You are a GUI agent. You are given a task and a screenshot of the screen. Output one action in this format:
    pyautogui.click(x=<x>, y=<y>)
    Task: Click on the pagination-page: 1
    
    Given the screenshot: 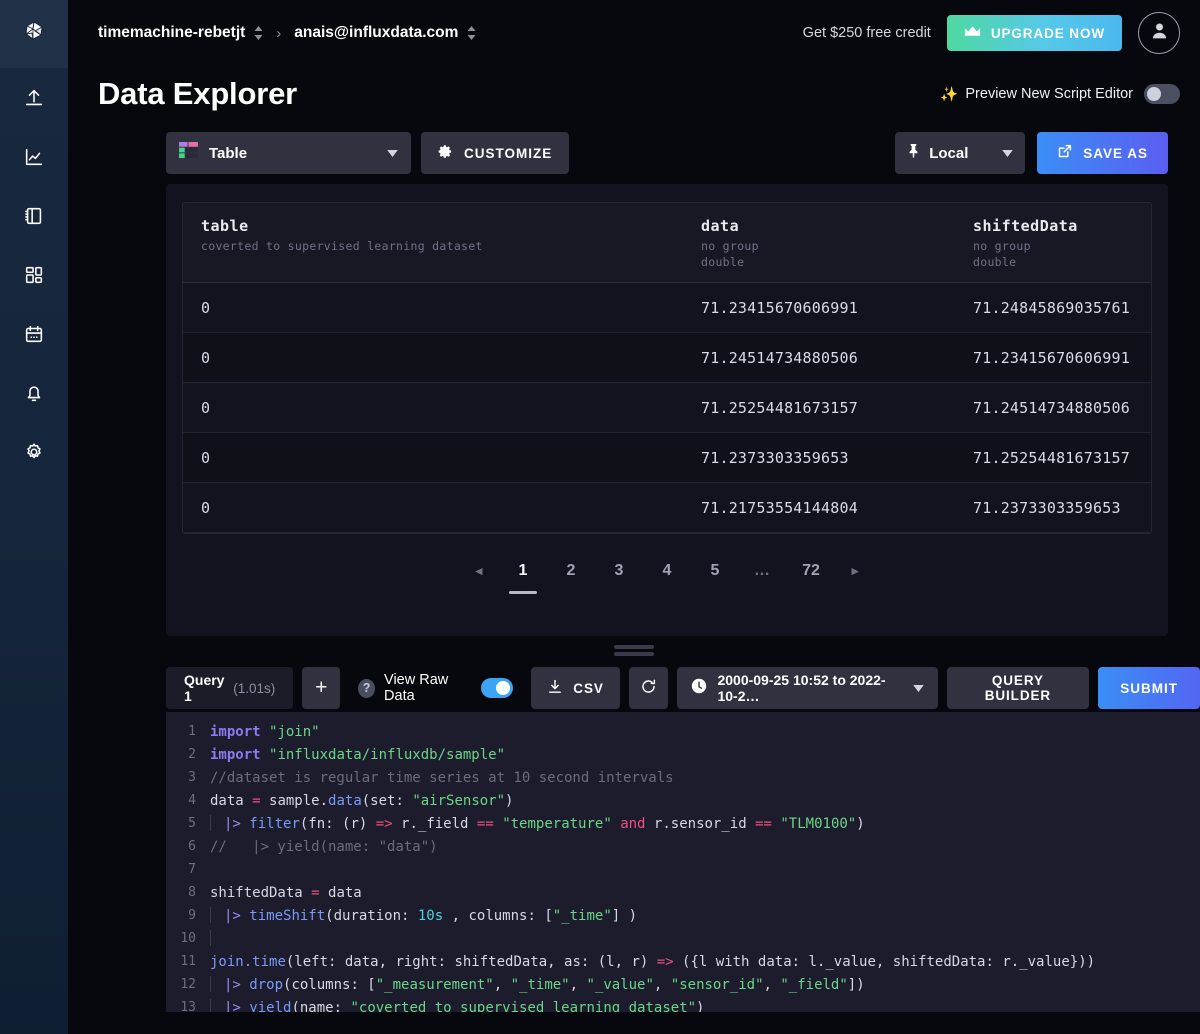 What is the action you would take?
    pyautogui.click(x=523, y=574)
    